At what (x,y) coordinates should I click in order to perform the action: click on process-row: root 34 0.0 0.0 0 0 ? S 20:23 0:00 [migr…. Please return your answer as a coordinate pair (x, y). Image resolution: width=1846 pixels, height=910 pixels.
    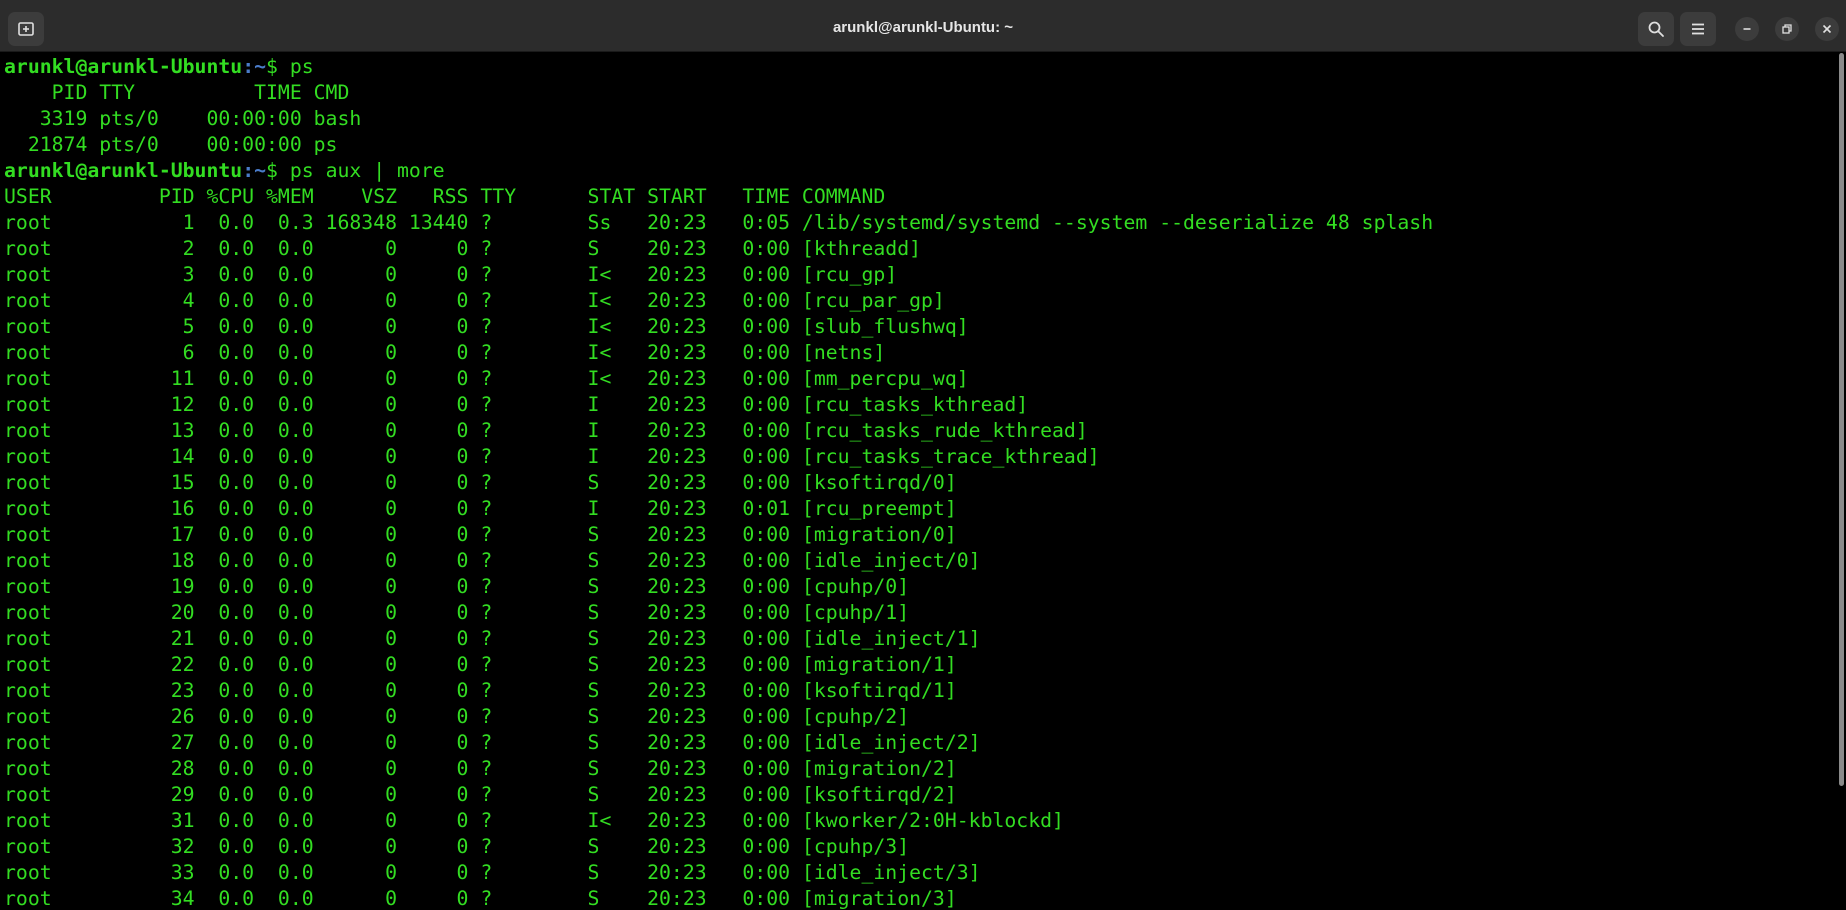
    Looking at the image, I should click on (480, 898).